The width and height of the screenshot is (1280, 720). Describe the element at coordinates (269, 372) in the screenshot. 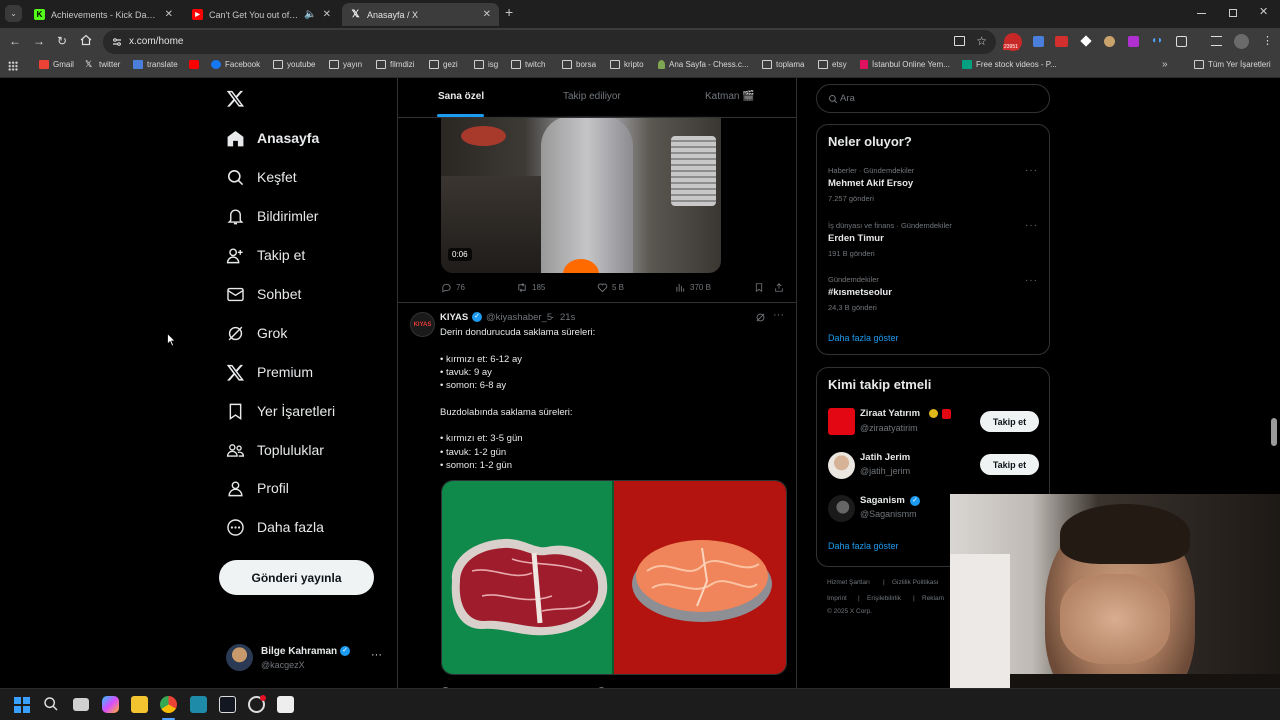

I see `nav-premium: Premium` at that location.